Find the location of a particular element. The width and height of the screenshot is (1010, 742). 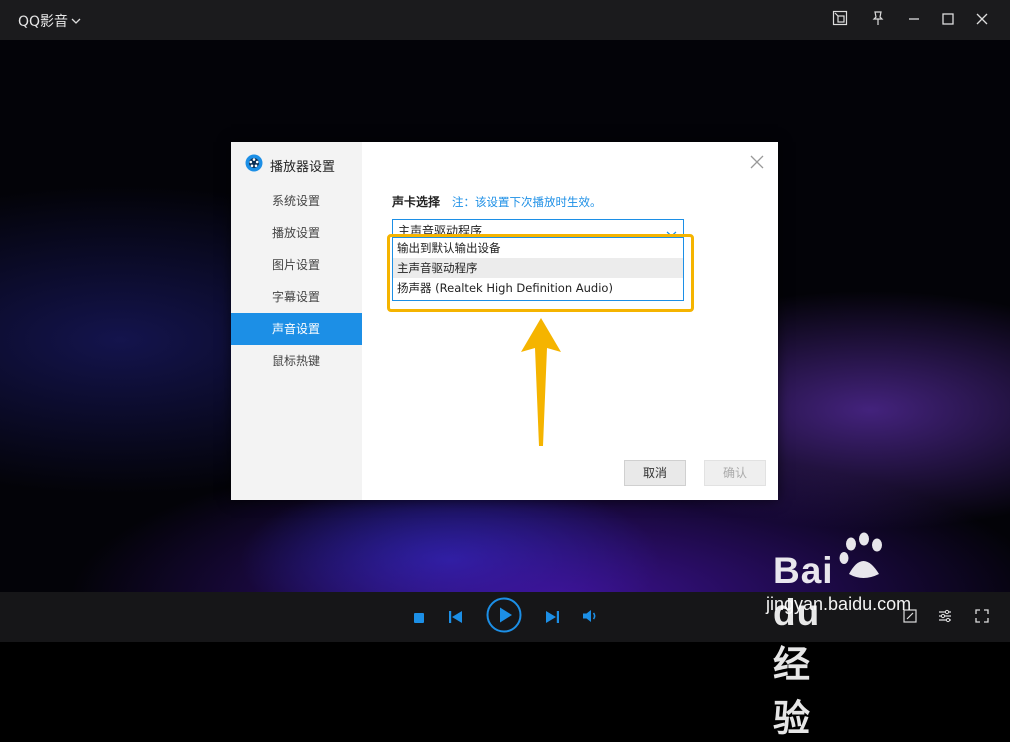

volume-icon is located at coordinates (591, 617).